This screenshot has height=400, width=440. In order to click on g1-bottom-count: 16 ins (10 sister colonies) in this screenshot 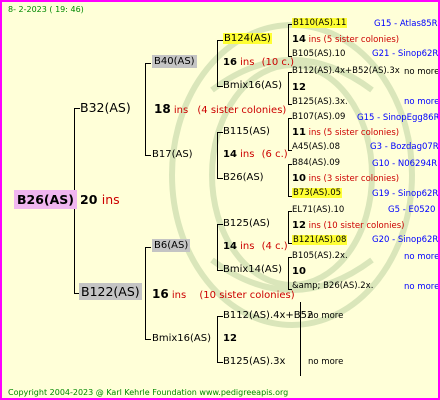, I will do `click(223, 294)`.